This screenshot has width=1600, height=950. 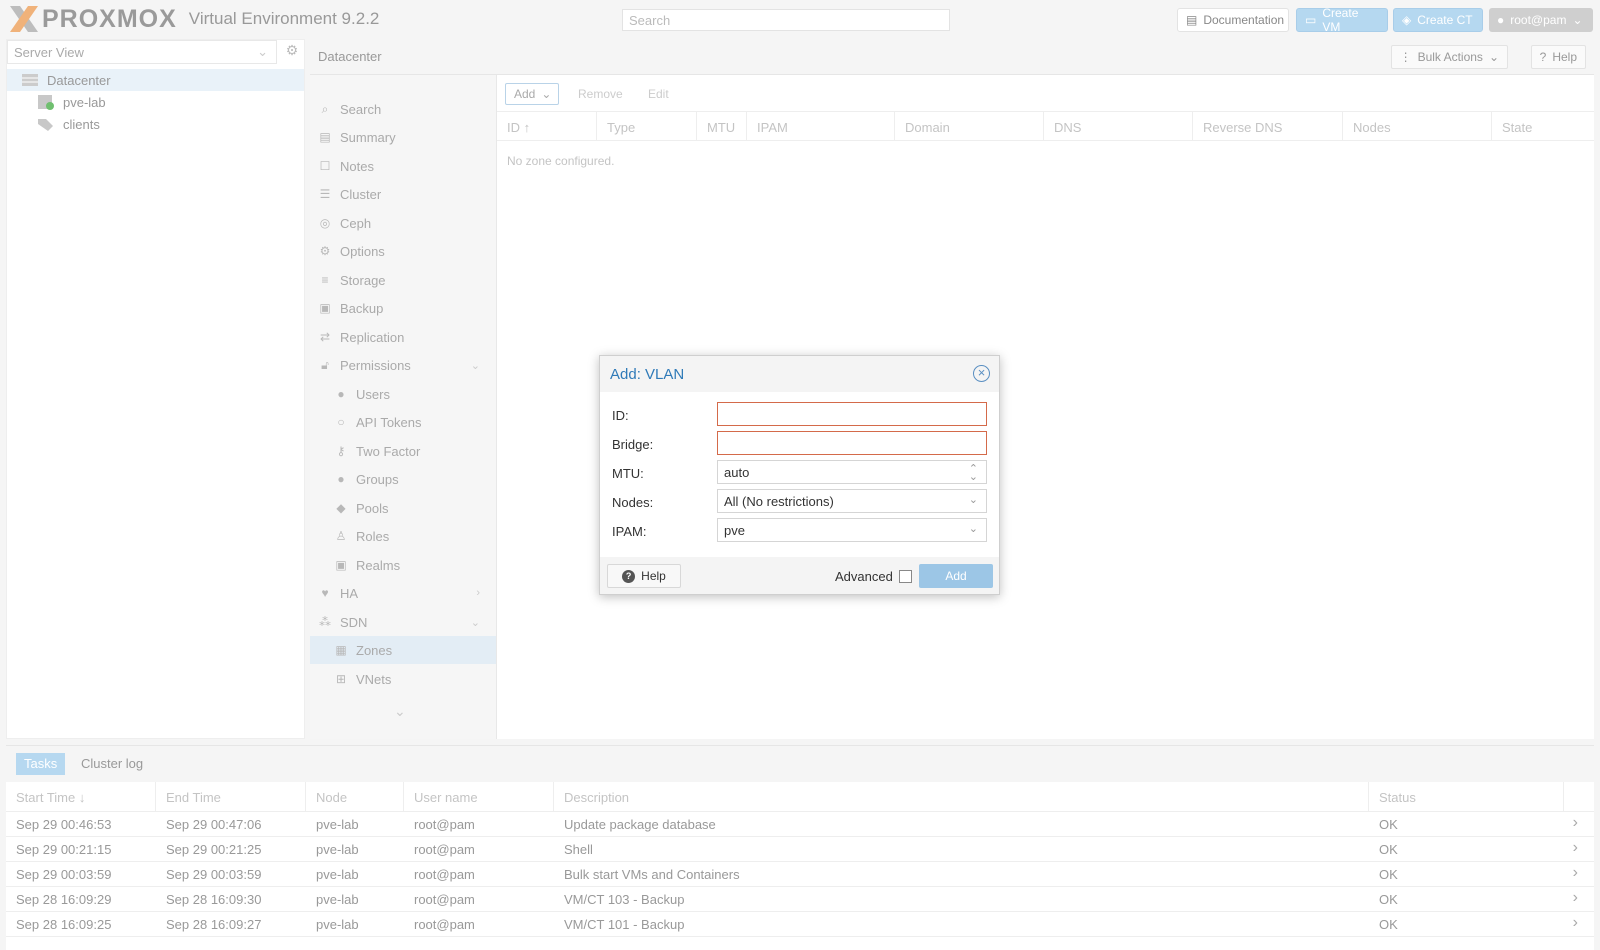 What do you see at coordinates (532, 94) in the screenshot?
I see `add-zone-button: Add ⌄` at bounding box center [532, 94].